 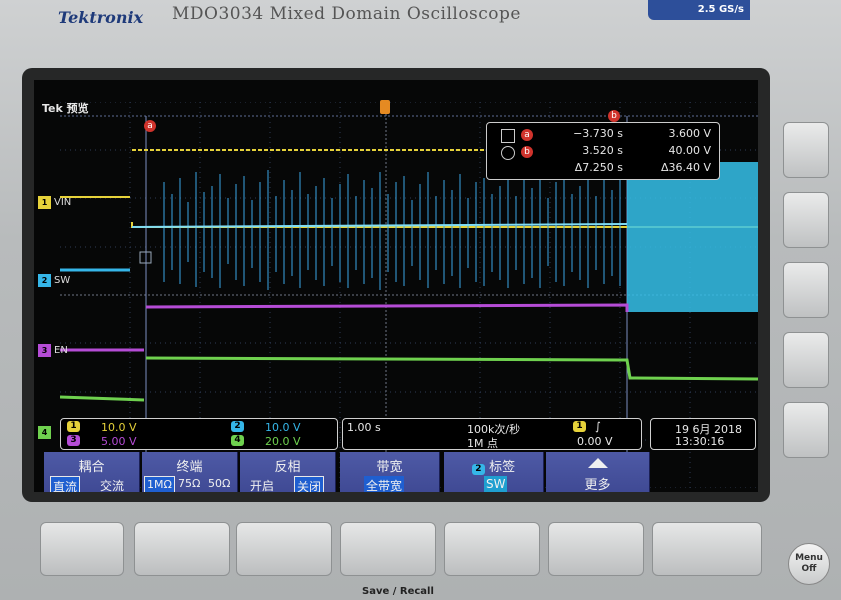 I want to click on invert-on-option: 开启, so click(x=262, y=484).